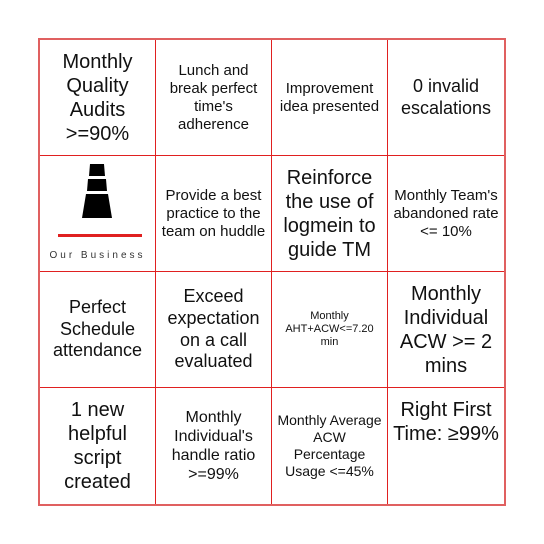 This screenshot has width=544, height=544. What do you see at coordinates (446, 98) in the screenshot?
I see `bingo-cell: 0 invalid escalations` at bounding box center [446, 98].